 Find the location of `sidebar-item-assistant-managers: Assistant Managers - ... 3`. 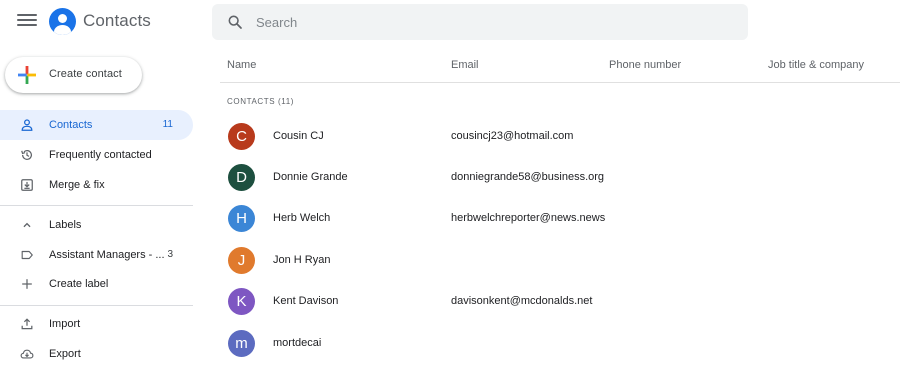

sidebar-item-assistant-managers: Assistant Managers - ... 3 is located at coordinates (96, 255).